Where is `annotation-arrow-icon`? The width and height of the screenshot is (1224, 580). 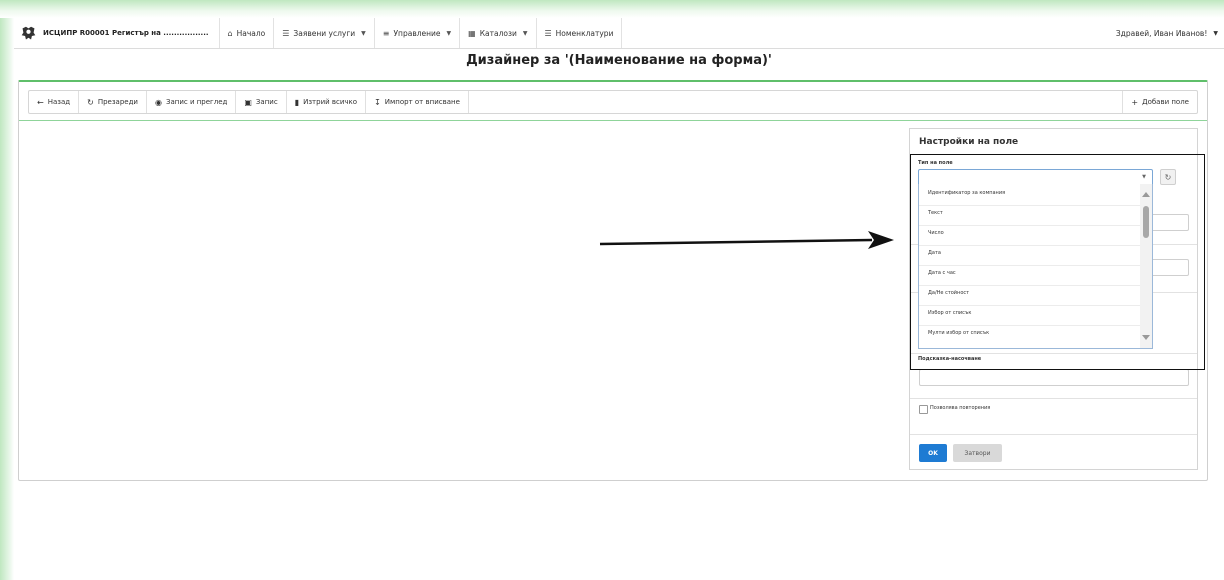 annotation-arrow-icon is located at coordinates (746, 240).